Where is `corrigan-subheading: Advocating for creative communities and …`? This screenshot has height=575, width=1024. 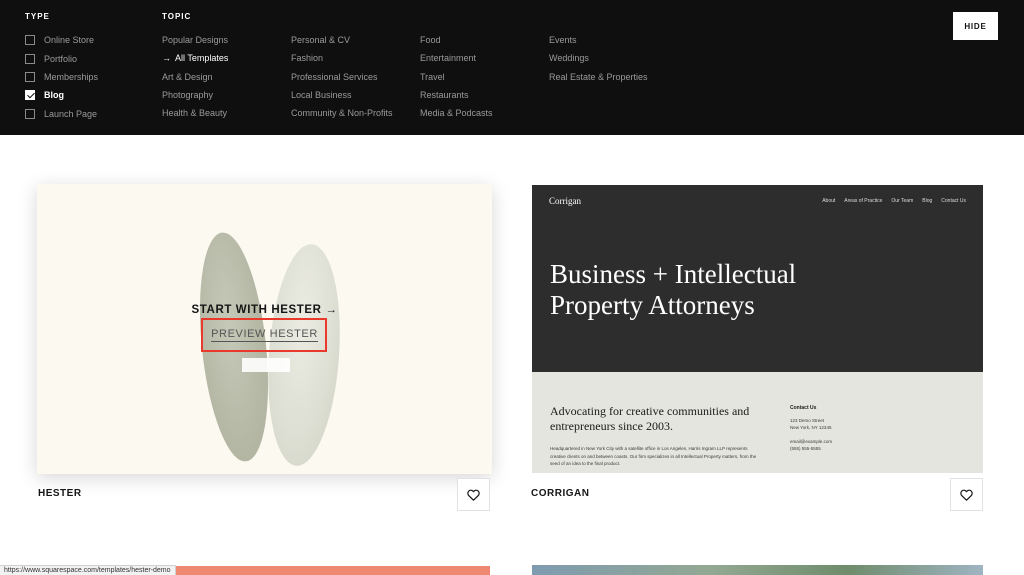 corrigan-subheading: Advocating for creative communities and … is located at coordinates (650, 418).